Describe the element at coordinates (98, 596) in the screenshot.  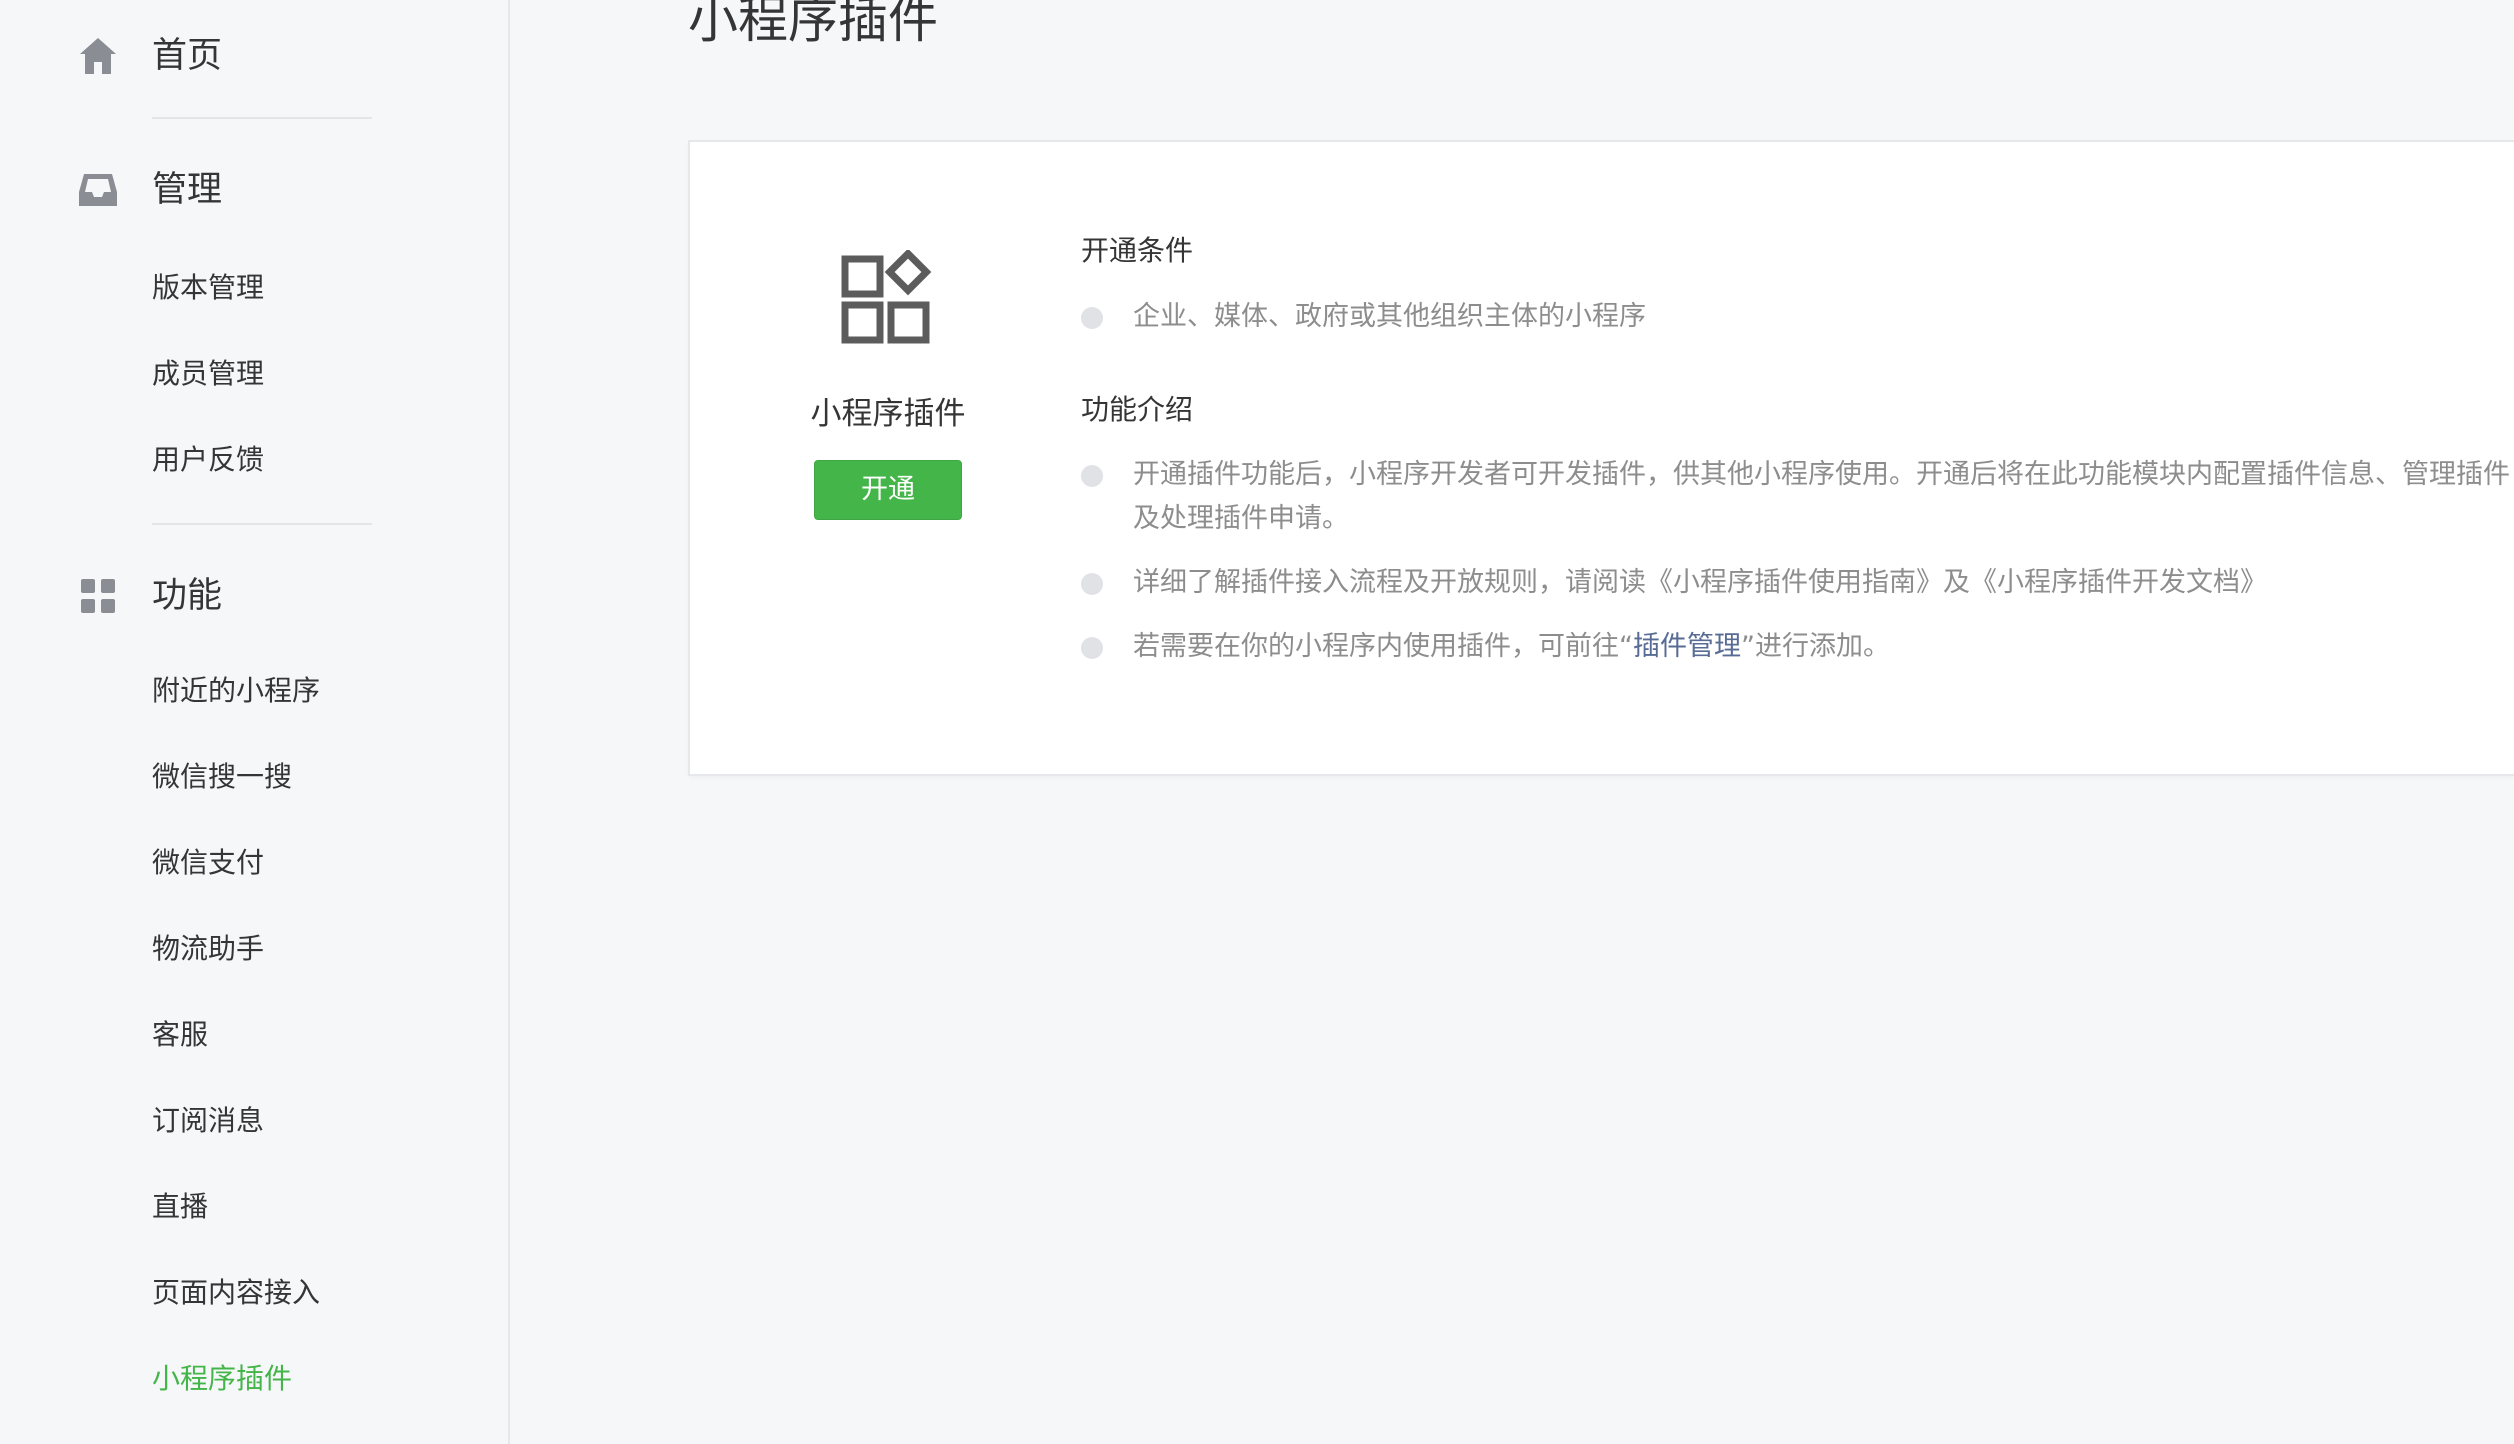
I see `grid-icon` at that location.